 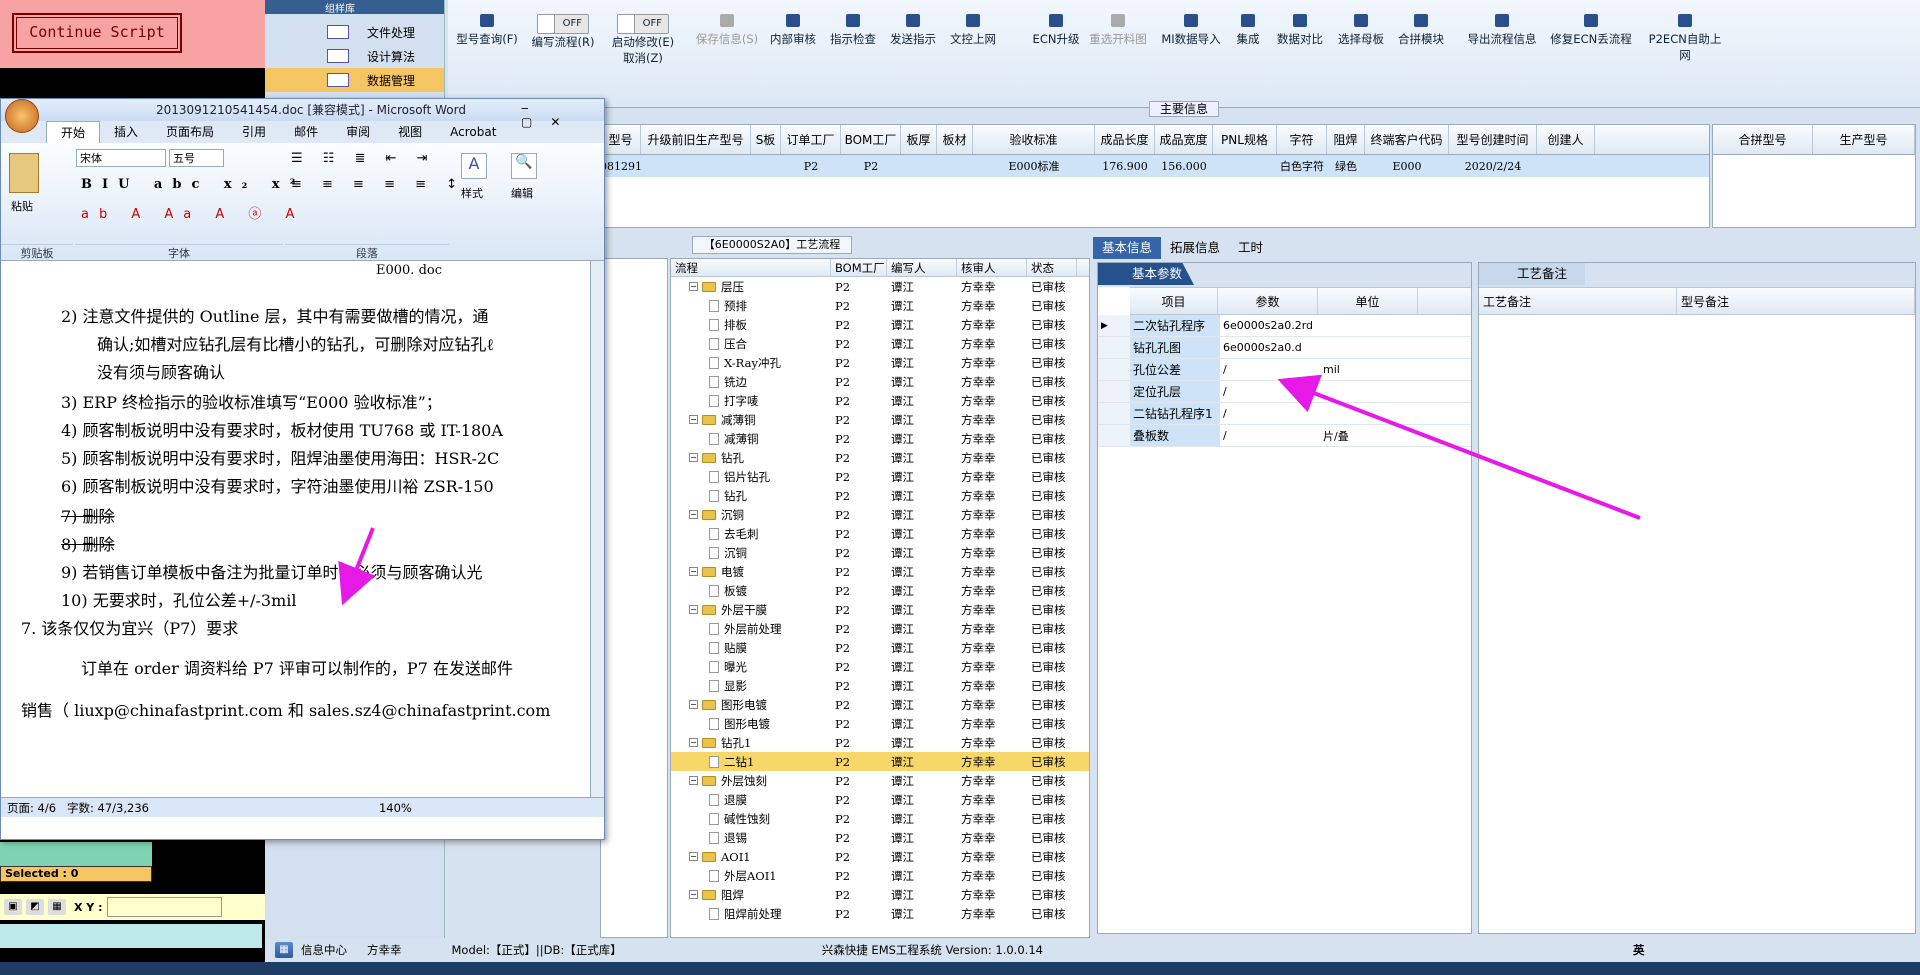 I want to click on tree-row: 外层AOI1 P2 谭江 方幸幸 已审核, so click(x=880, y=875).